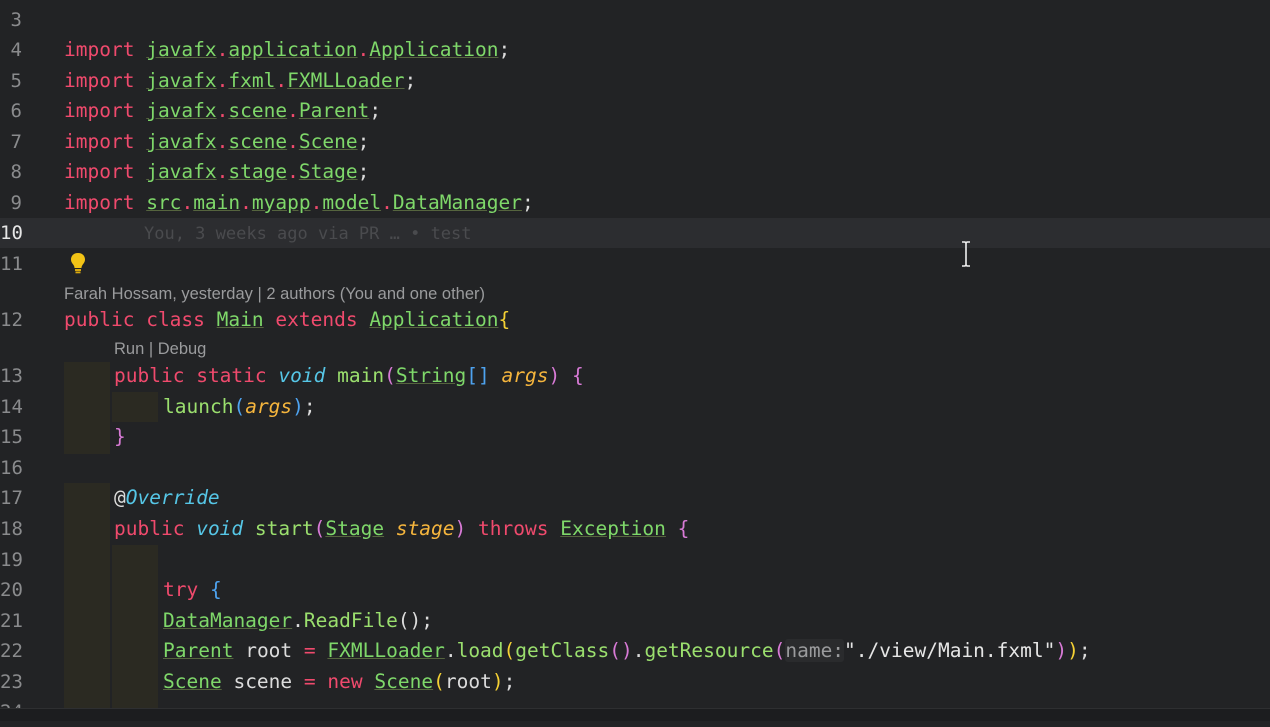  What do you see at coordinates (11, 437) in the screenshot?
I see `line-number: 15` at bounding box center [11, 437].